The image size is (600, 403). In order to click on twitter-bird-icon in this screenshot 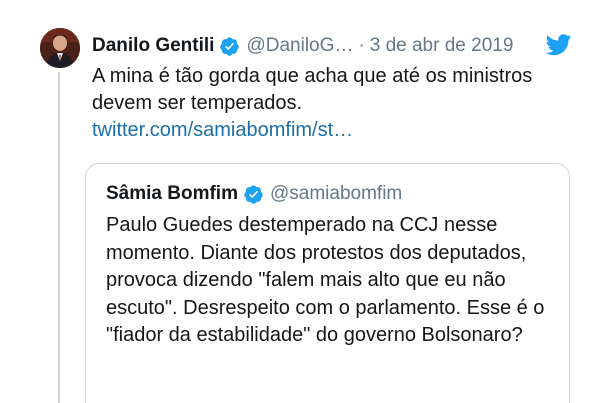, I will do `click(559, 45)`.